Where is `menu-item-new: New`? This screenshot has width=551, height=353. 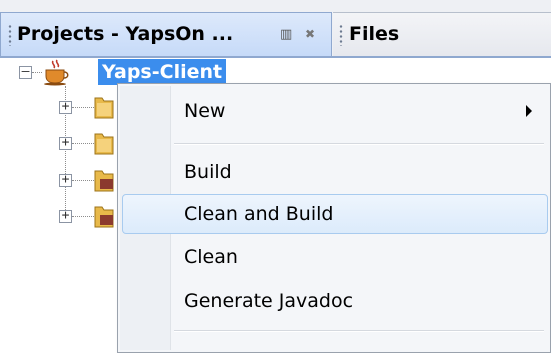 menu-item-new: New is located at coordinates (335, 111).